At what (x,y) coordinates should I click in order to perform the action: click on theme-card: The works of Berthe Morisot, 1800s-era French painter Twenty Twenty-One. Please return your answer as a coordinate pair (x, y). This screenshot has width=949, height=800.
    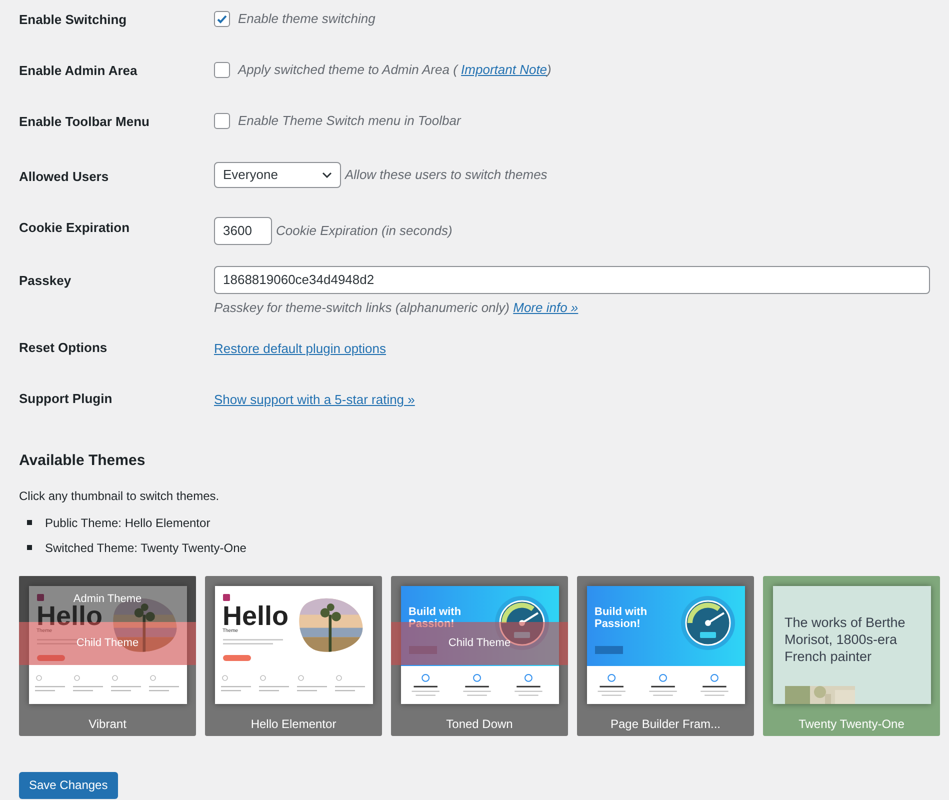
    Looking at the image, I should click on (851, 656).